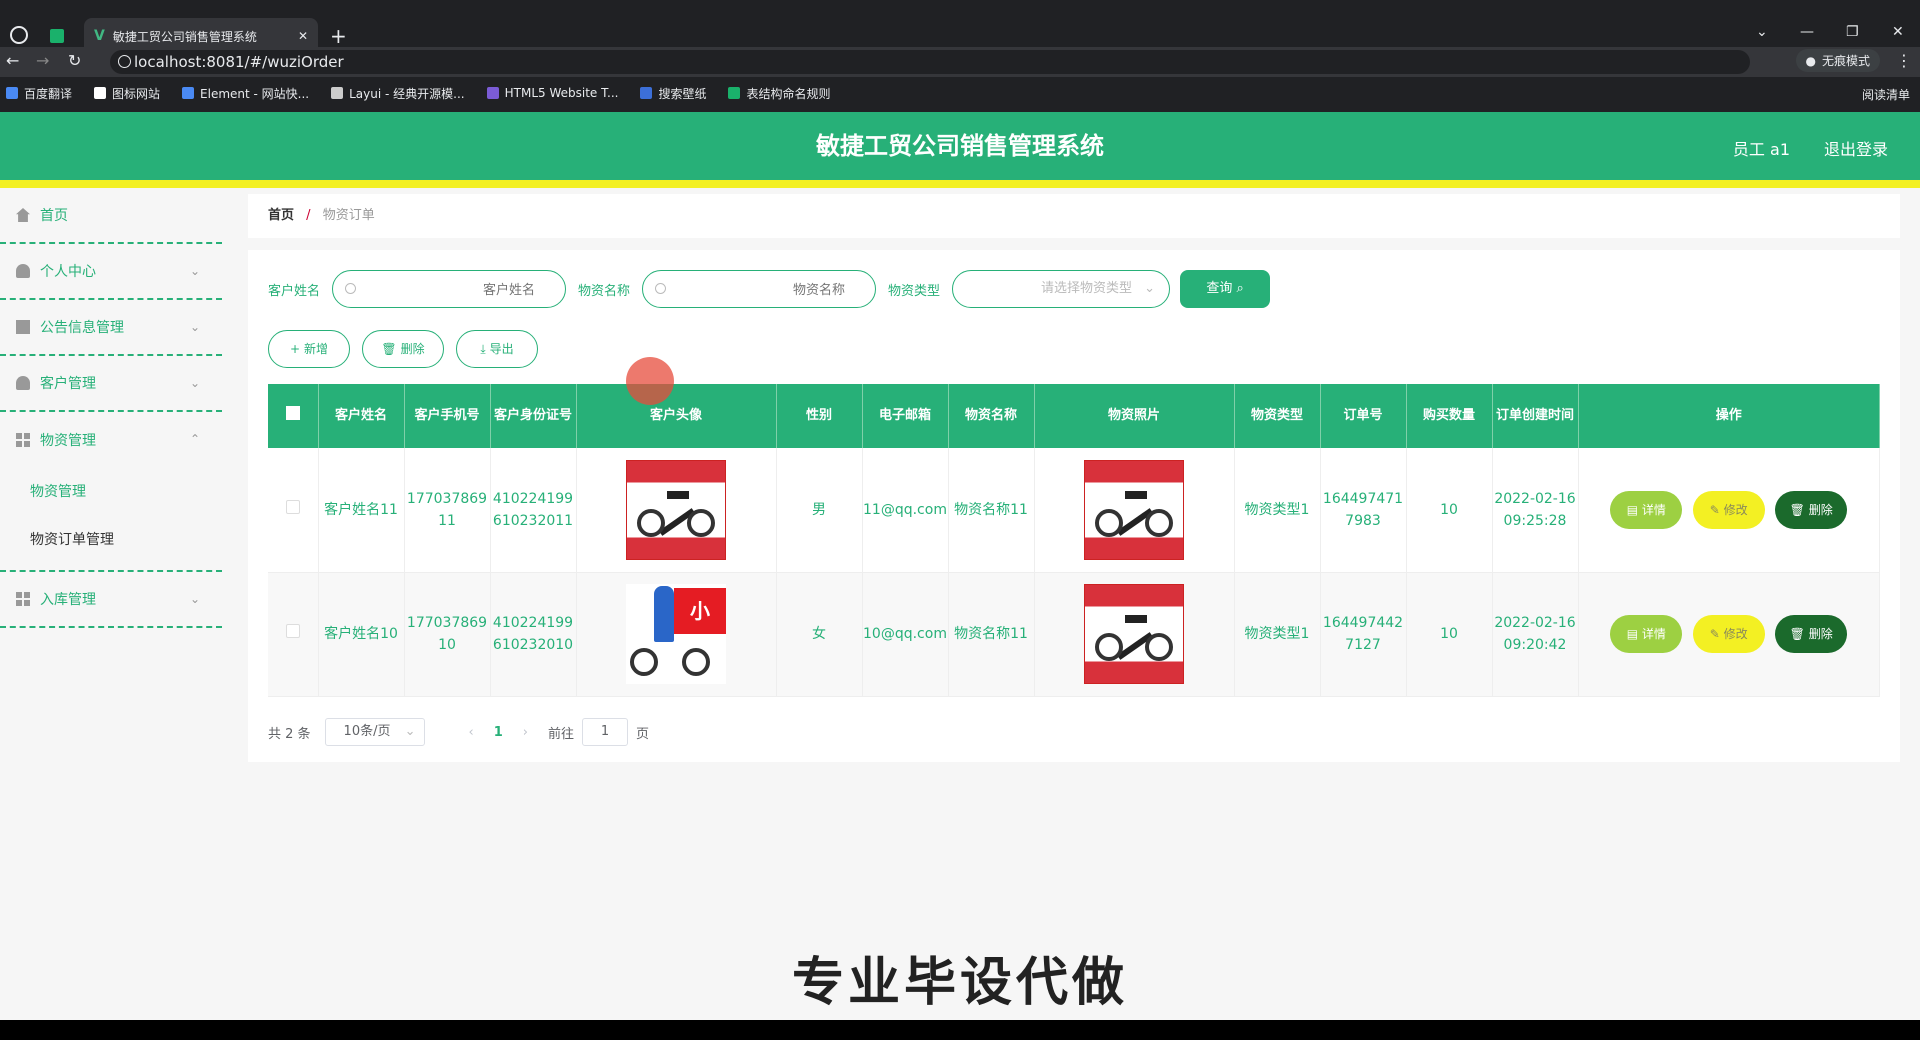  I want to click on bookmark: 图标网站, so click(127, 93).